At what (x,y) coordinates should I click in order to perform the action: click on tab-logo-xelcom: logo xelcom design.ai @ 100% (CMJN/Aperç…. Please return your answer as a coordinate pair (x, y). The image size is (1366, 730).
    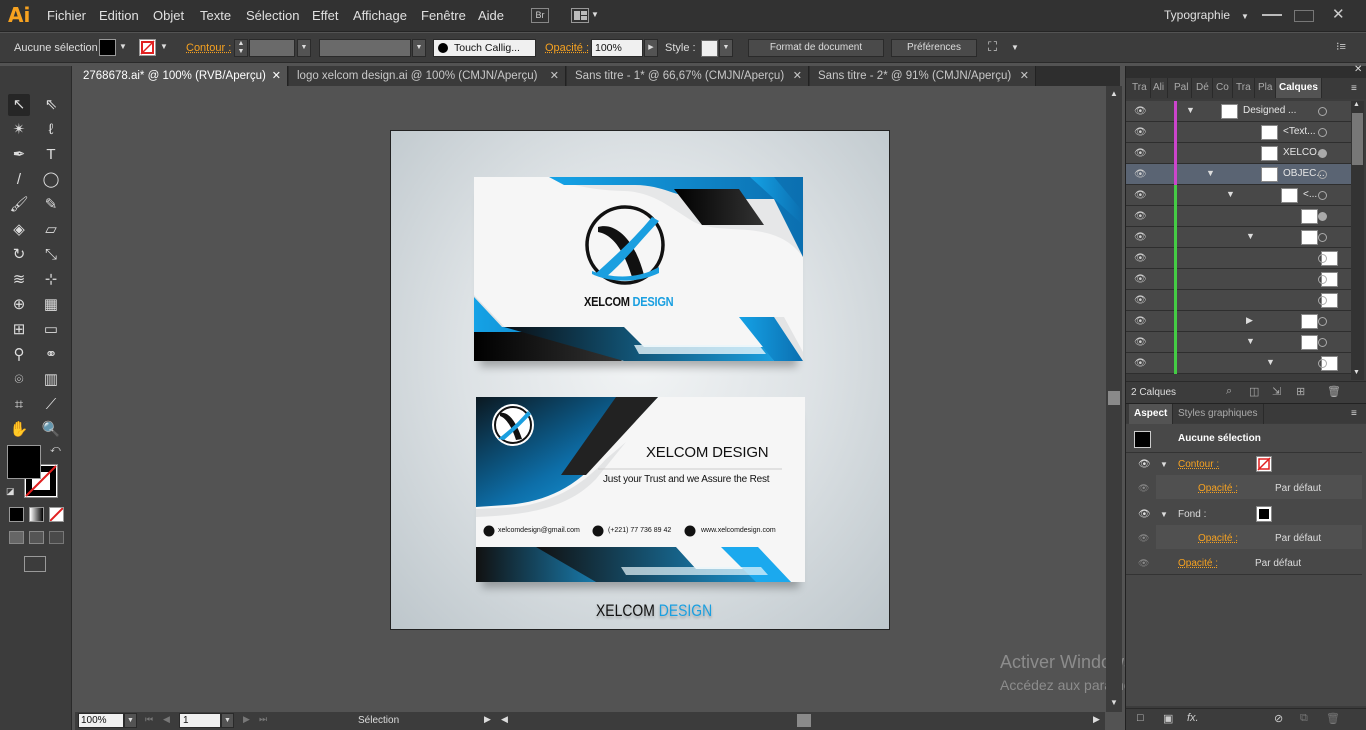
    Looking at the image, I should click on (427, 76).